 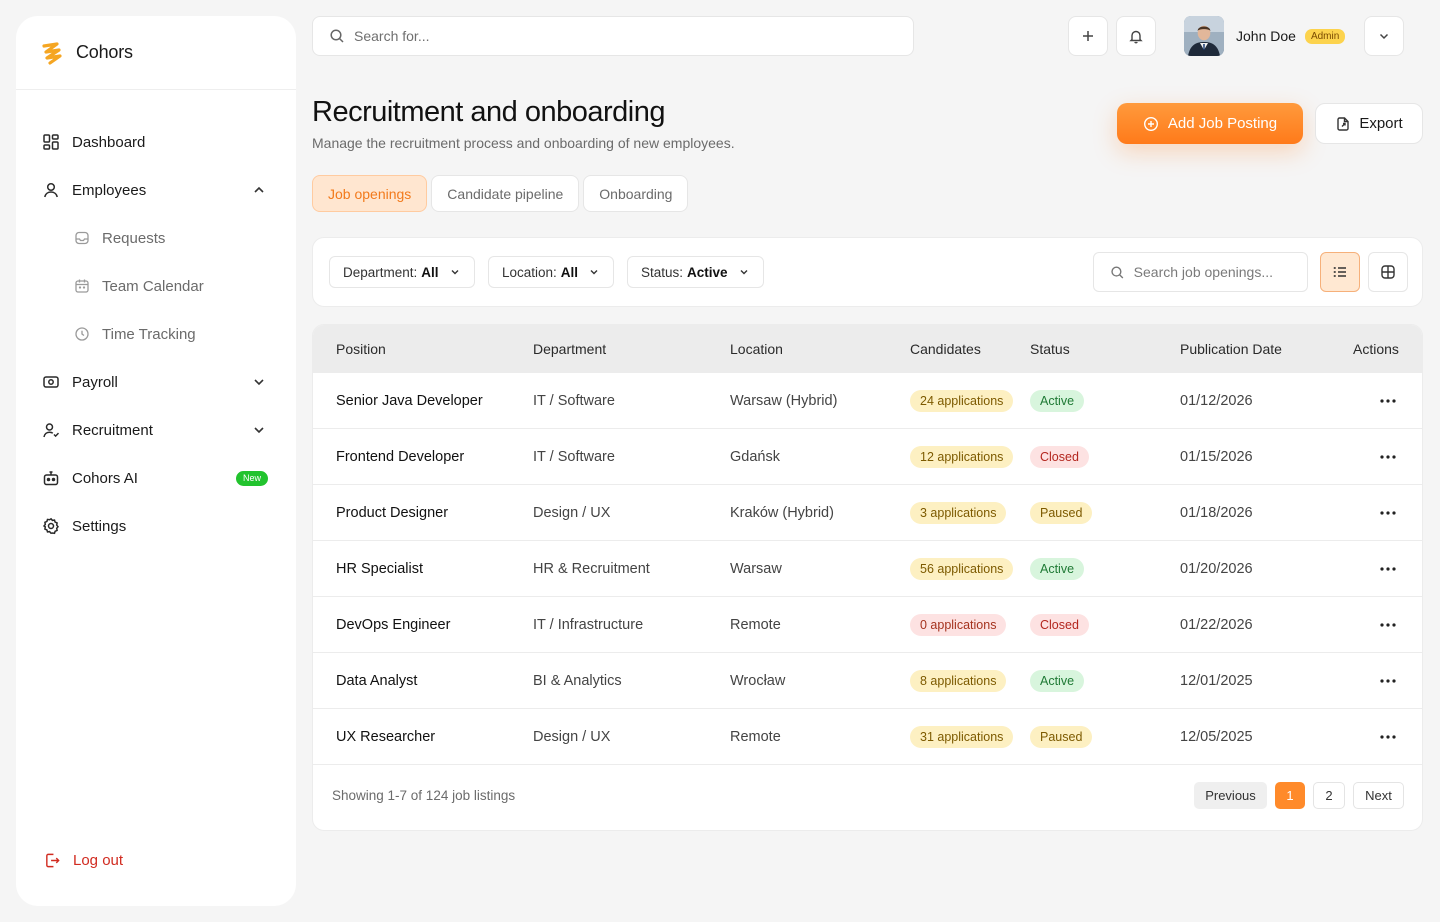 What do you see at coordinates (95, 382) in the screenshot?
I see `sidebar-item-label: Payroll` at bounding box center [95, 382].